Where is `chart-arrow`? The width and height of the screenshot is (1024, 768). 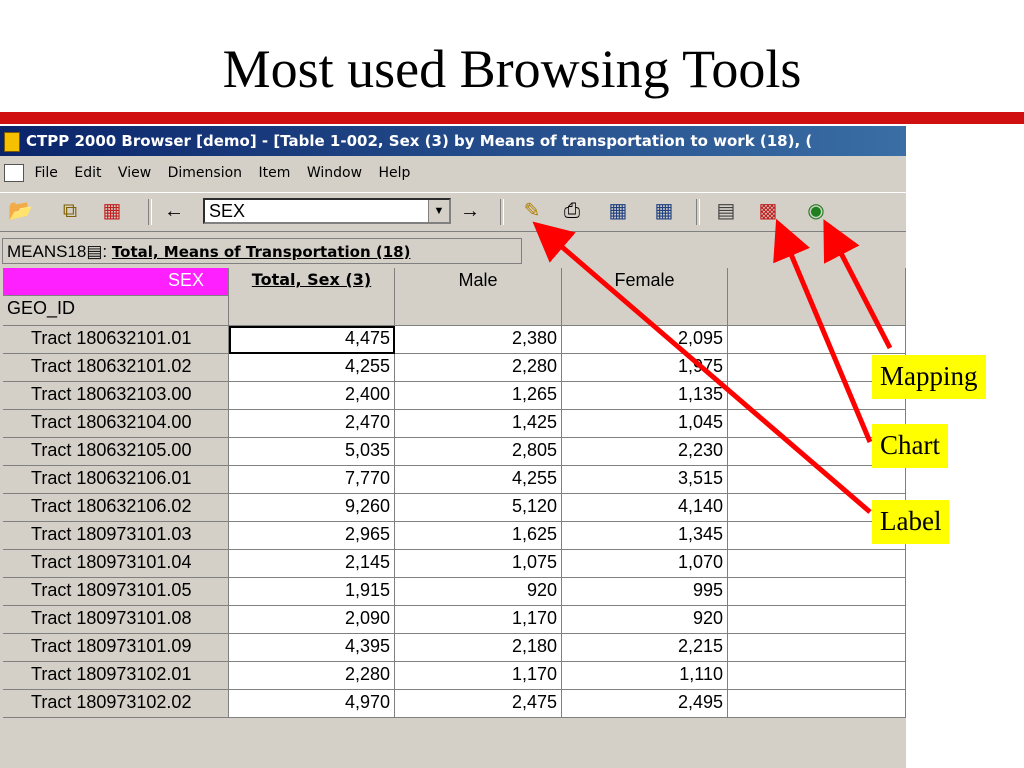 chart-arrow is located at coordinates (823, 330).